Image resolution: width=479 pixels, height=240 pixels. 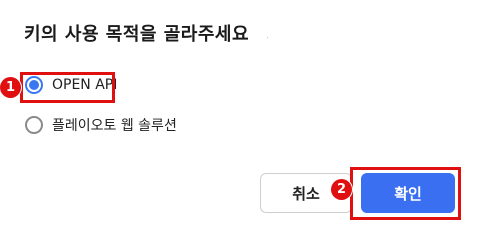 What do you see at coordinates (85, 85) in the screenshot?
I see `option-open-api-label: OPEN API` at bounding box center [85, 85].